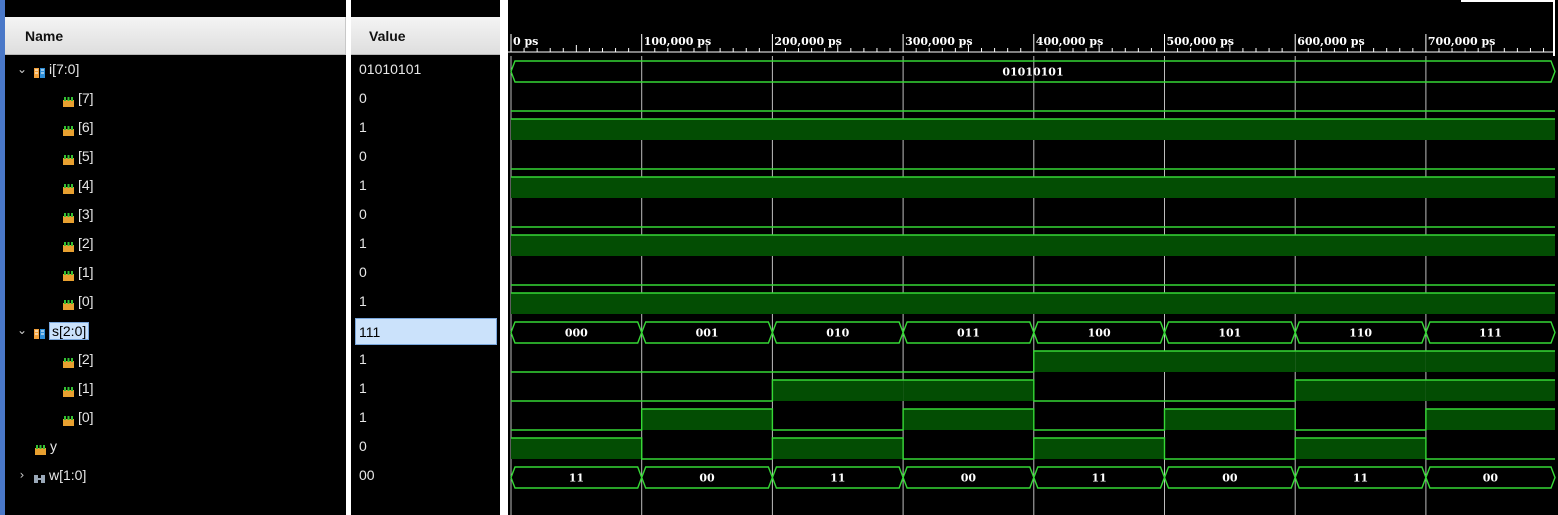  I want to click on signal-row: ⌄ s[2:0], so click(175, 331).